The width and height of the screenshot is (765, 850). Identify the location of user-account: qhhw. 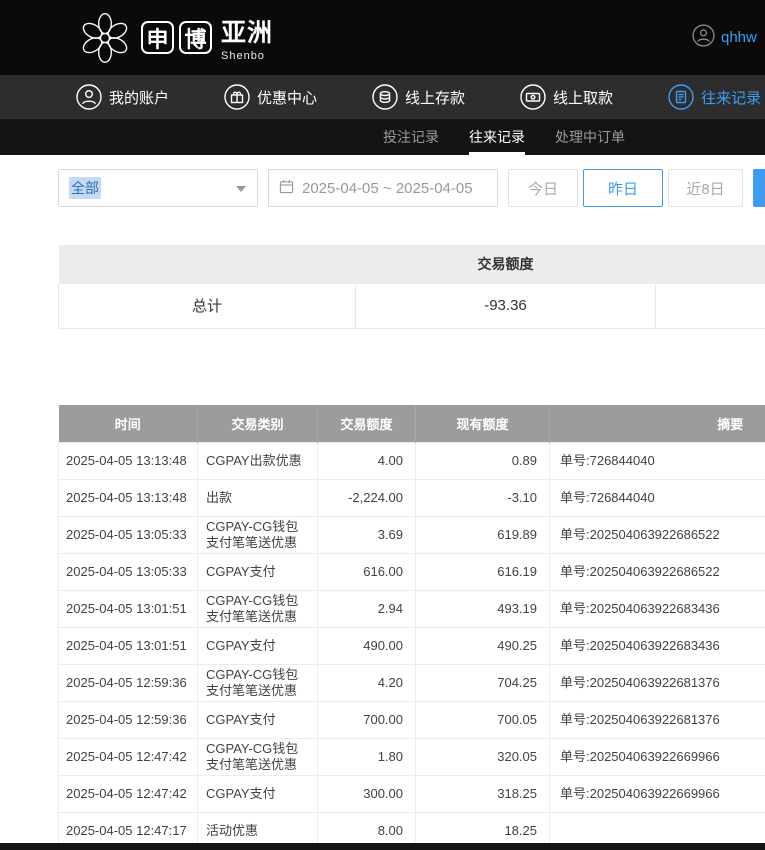
(724, 37).